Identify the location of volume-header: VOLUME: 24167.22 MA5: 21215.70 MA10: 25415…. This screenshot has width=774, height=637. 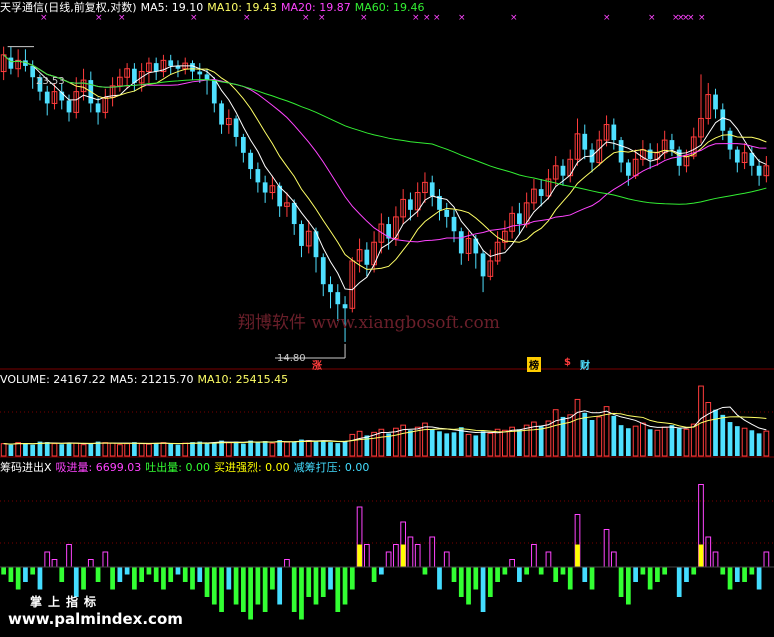
(146, 379).